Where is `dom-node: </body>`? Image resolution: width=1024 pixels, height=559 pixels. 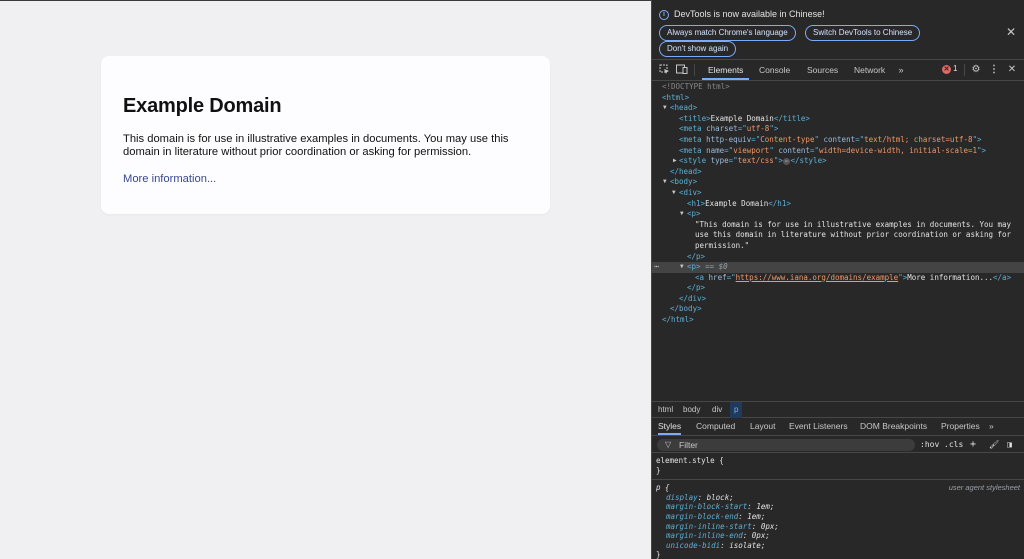
dom-node: </body> is located at coordinates (838, 309).